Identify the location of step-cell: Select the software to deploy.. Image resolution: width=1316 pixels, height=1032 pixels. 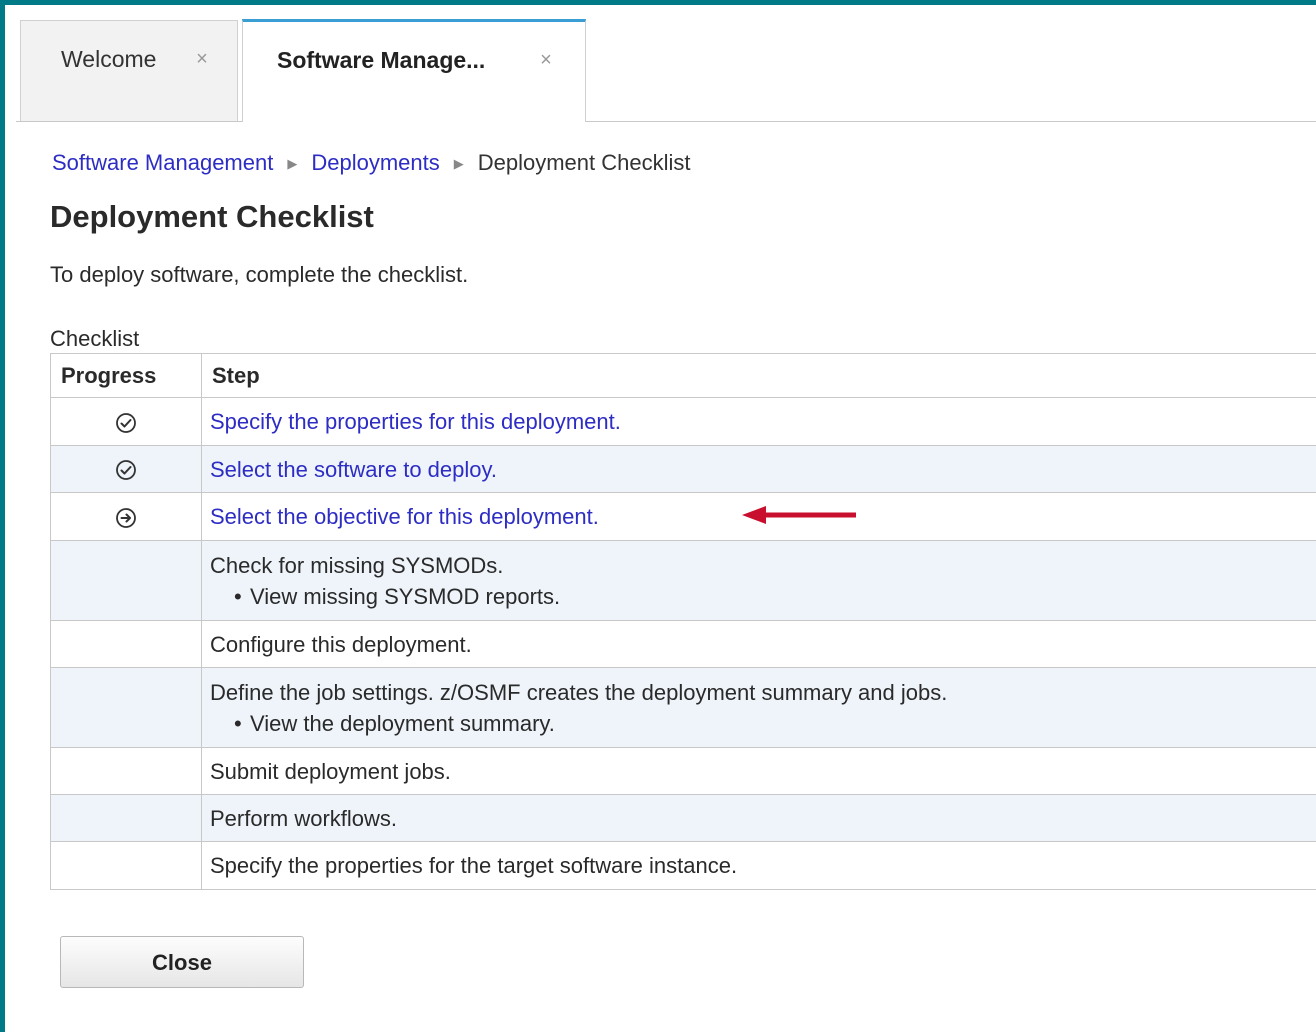
(758, 469).